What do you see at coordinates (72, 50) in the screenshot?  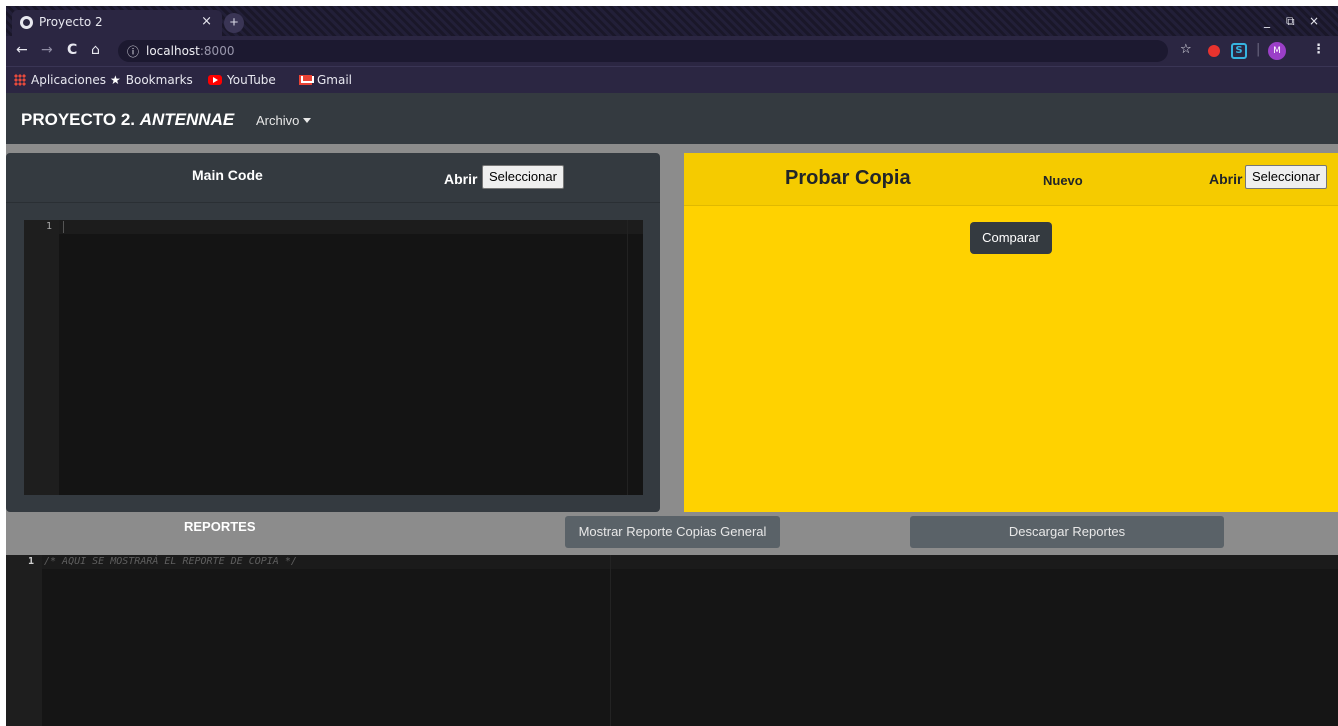 I see `reload-icon: C` at bounding box center [72, 50].